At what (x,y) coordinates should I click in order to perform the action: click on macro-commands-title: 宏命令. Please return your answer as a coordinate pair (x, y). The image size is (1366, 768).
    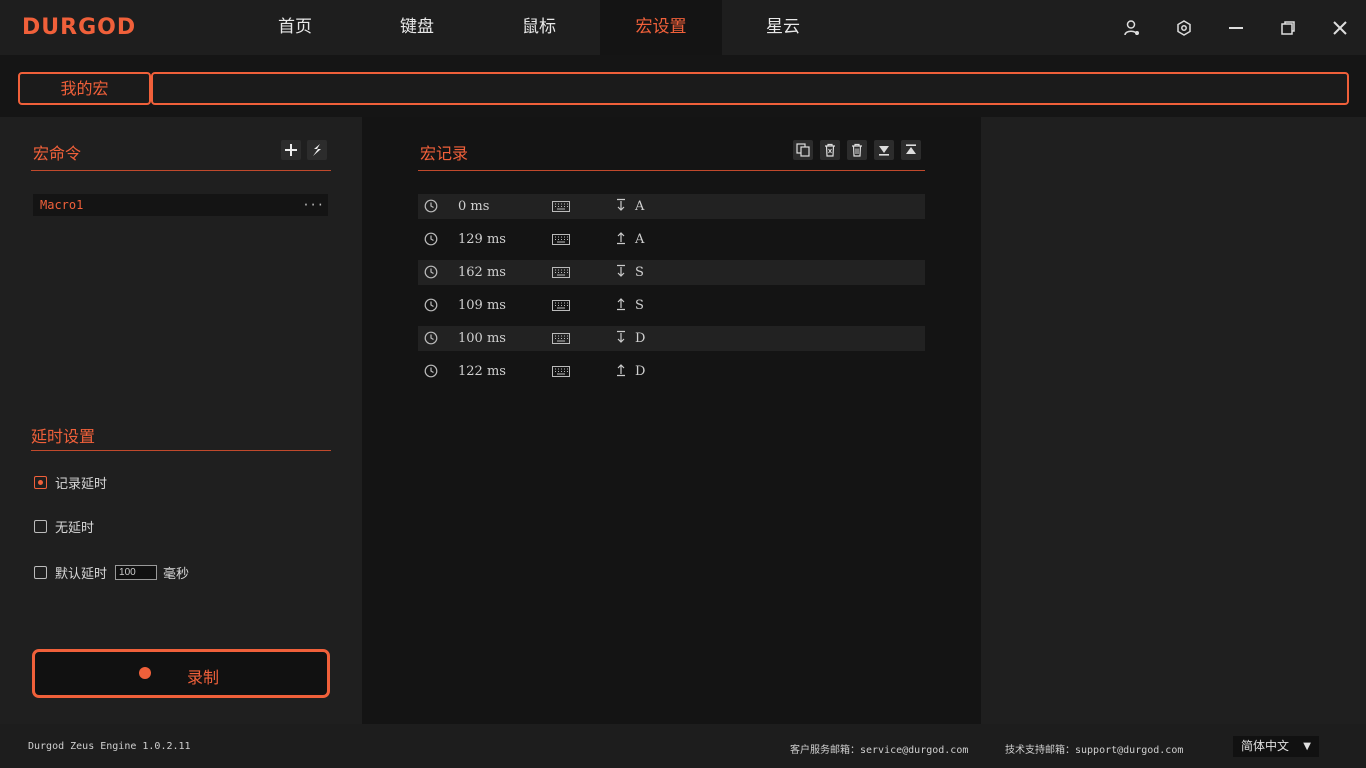
    Looking at the image, I should click on (57, 153).